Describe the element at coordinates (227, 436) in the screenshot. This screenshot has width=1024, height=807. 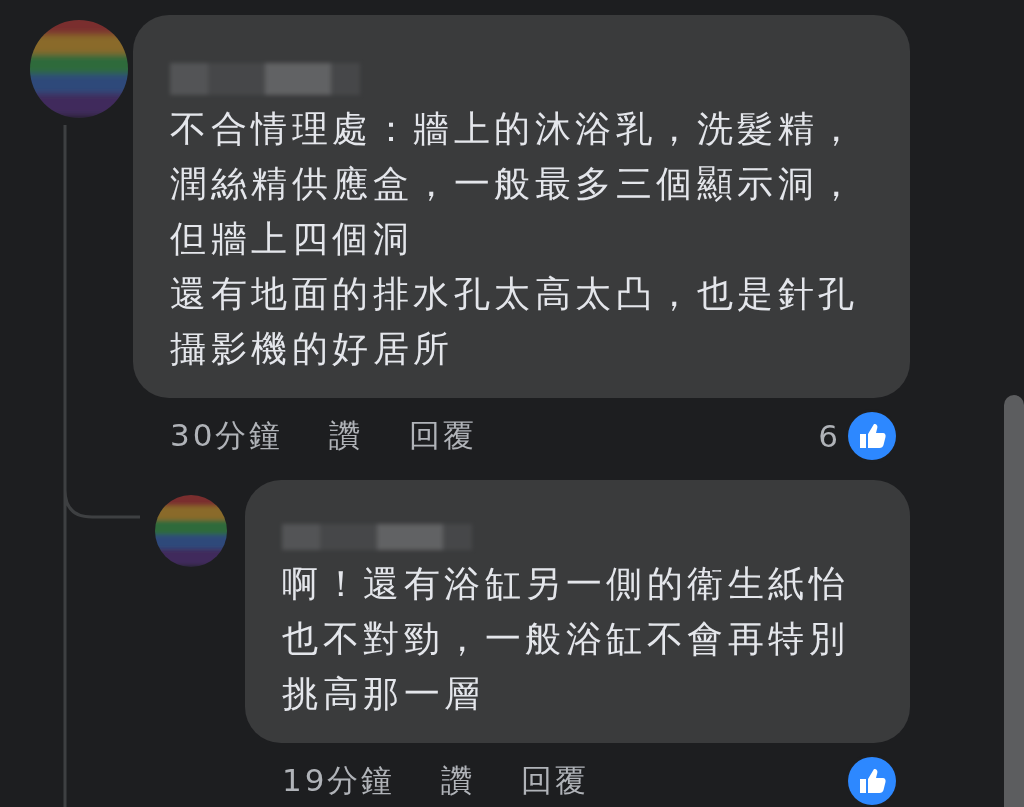
I see `comment-time: 30分鐘` at that location.